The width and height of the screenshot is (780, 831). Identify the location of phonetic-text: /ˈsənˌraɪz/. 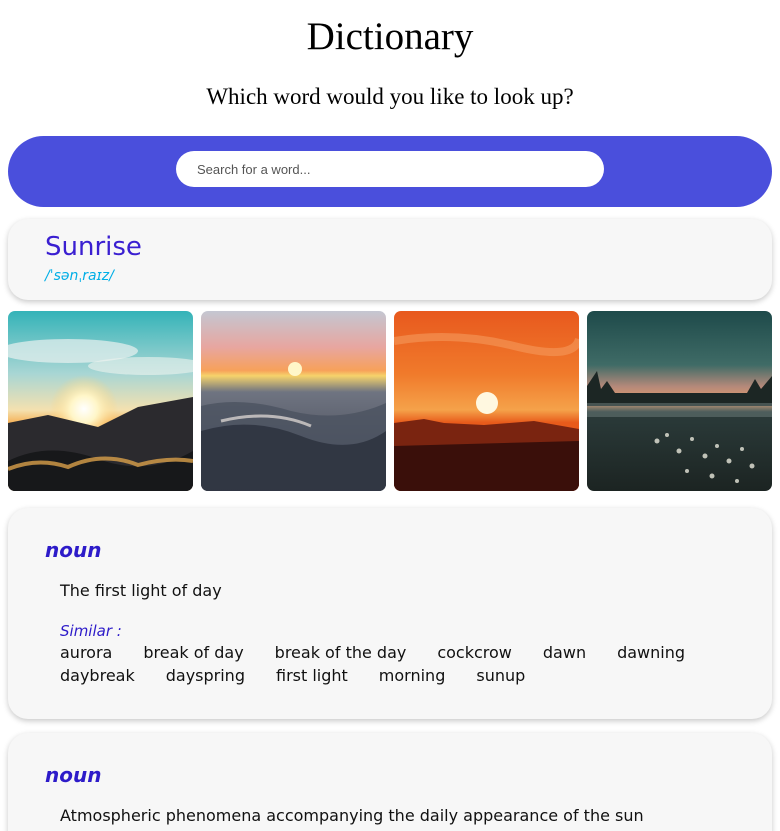
(79, 276).